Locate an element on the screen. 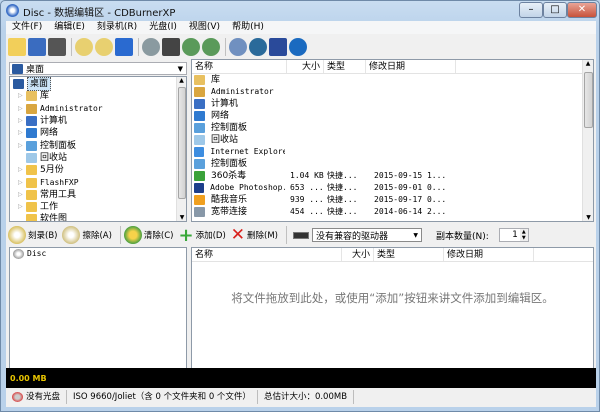 This screenshot has height=412, width=600. chevron-down-icon: ▼ is located at coordinates (415, 235).